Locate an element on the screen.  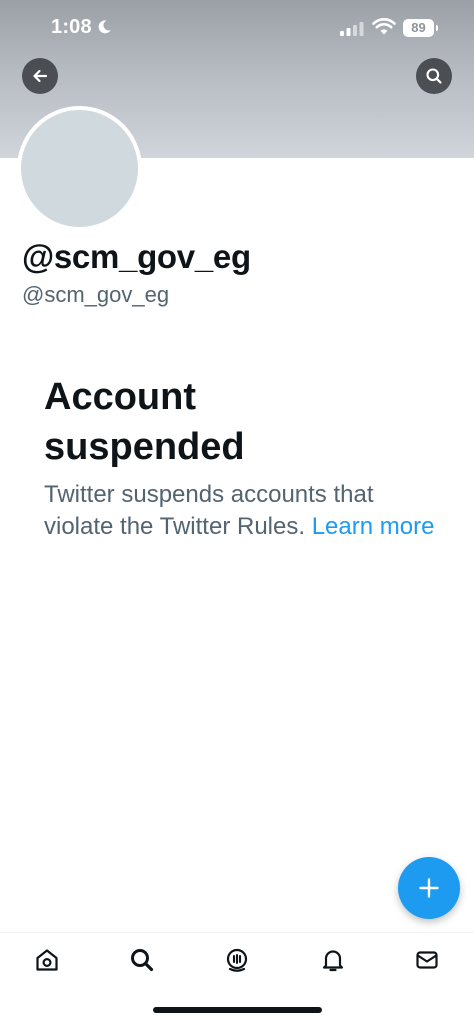
moon-icon is located at coordinates (104, 27).